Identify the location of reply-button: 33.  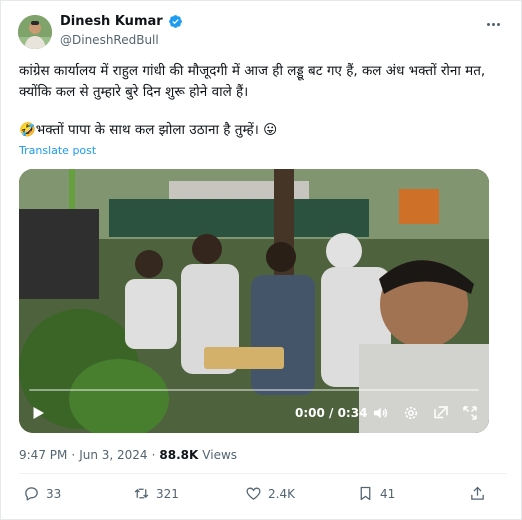
(42, 493).